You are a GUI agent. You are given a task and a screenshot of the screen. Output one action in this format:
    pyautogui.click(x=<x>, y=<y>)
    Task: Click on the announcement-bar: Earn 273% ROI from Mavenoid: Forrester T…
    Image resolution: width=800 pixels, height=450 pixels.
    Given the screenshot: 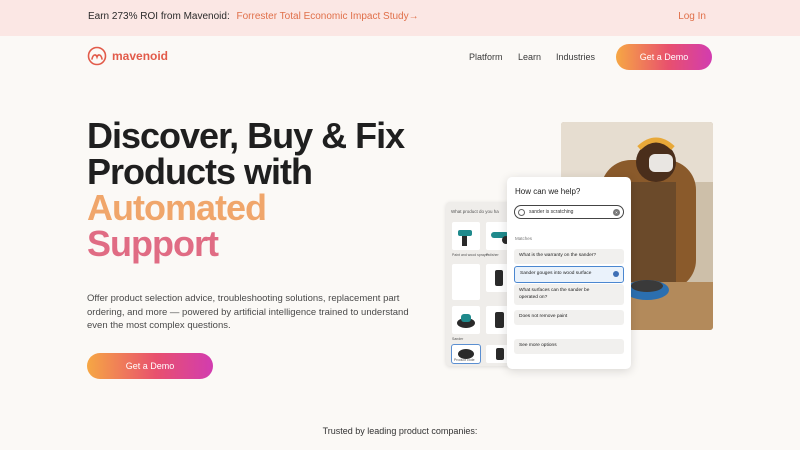 What is the action you would take?
    pyautogui.click(x=400, y=18)
    